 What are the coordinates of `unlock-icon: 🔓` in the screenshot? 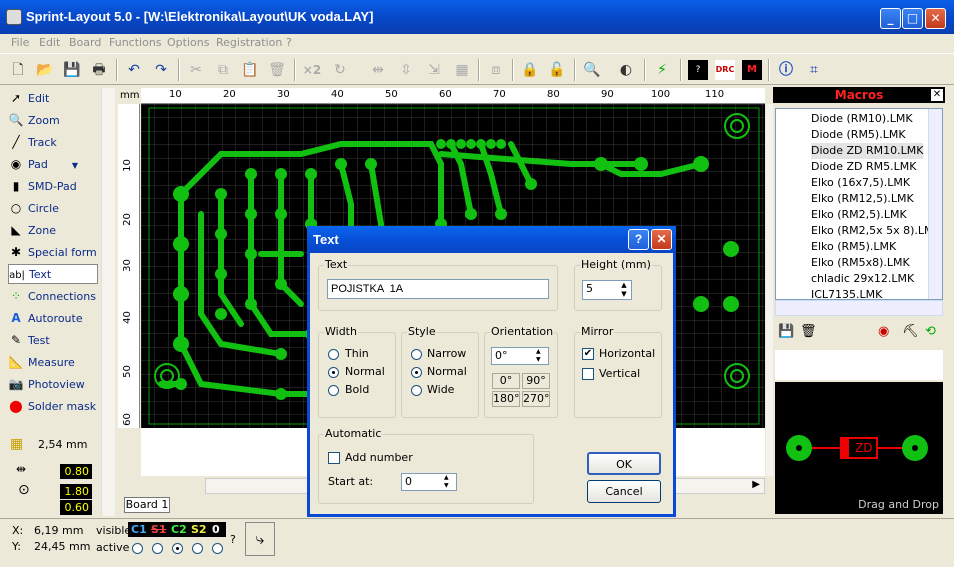 It's located at (557, 70).